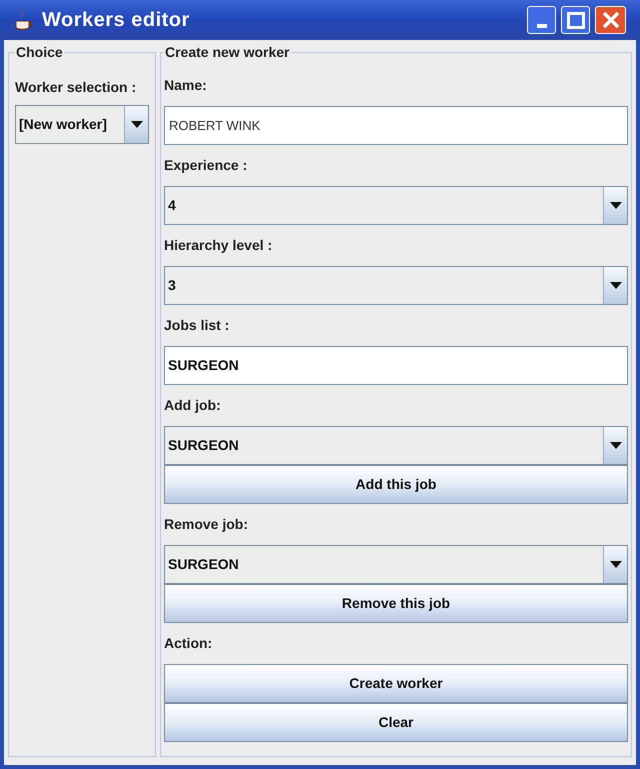 The height and width of the screenshot is (769, 640). I want to click on close-icon, so click(611, 20).